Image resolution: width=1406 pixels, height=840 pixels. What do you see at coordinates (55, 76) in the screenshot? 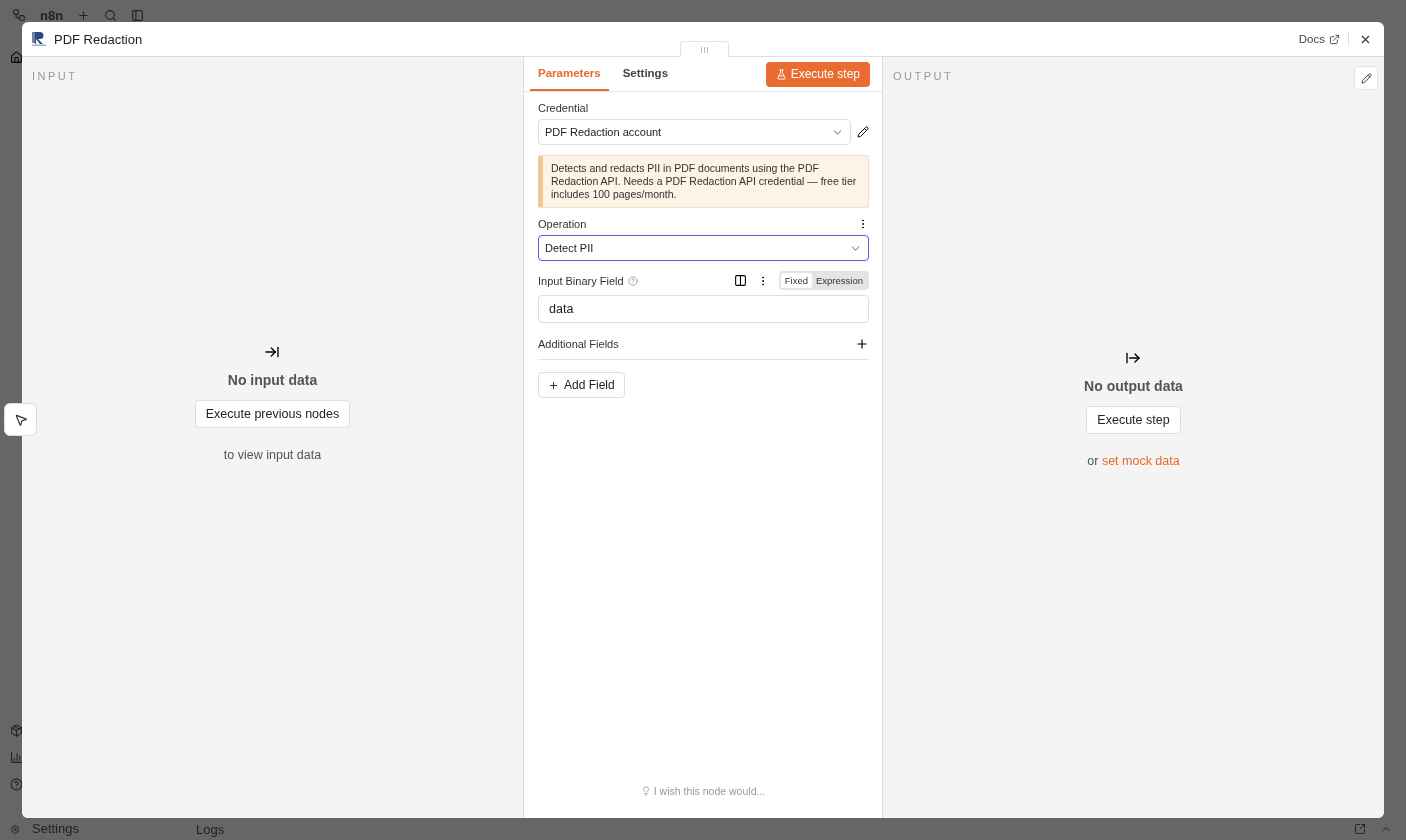
I see `panel-heading: INPUT` at bounding box center [55, 76].